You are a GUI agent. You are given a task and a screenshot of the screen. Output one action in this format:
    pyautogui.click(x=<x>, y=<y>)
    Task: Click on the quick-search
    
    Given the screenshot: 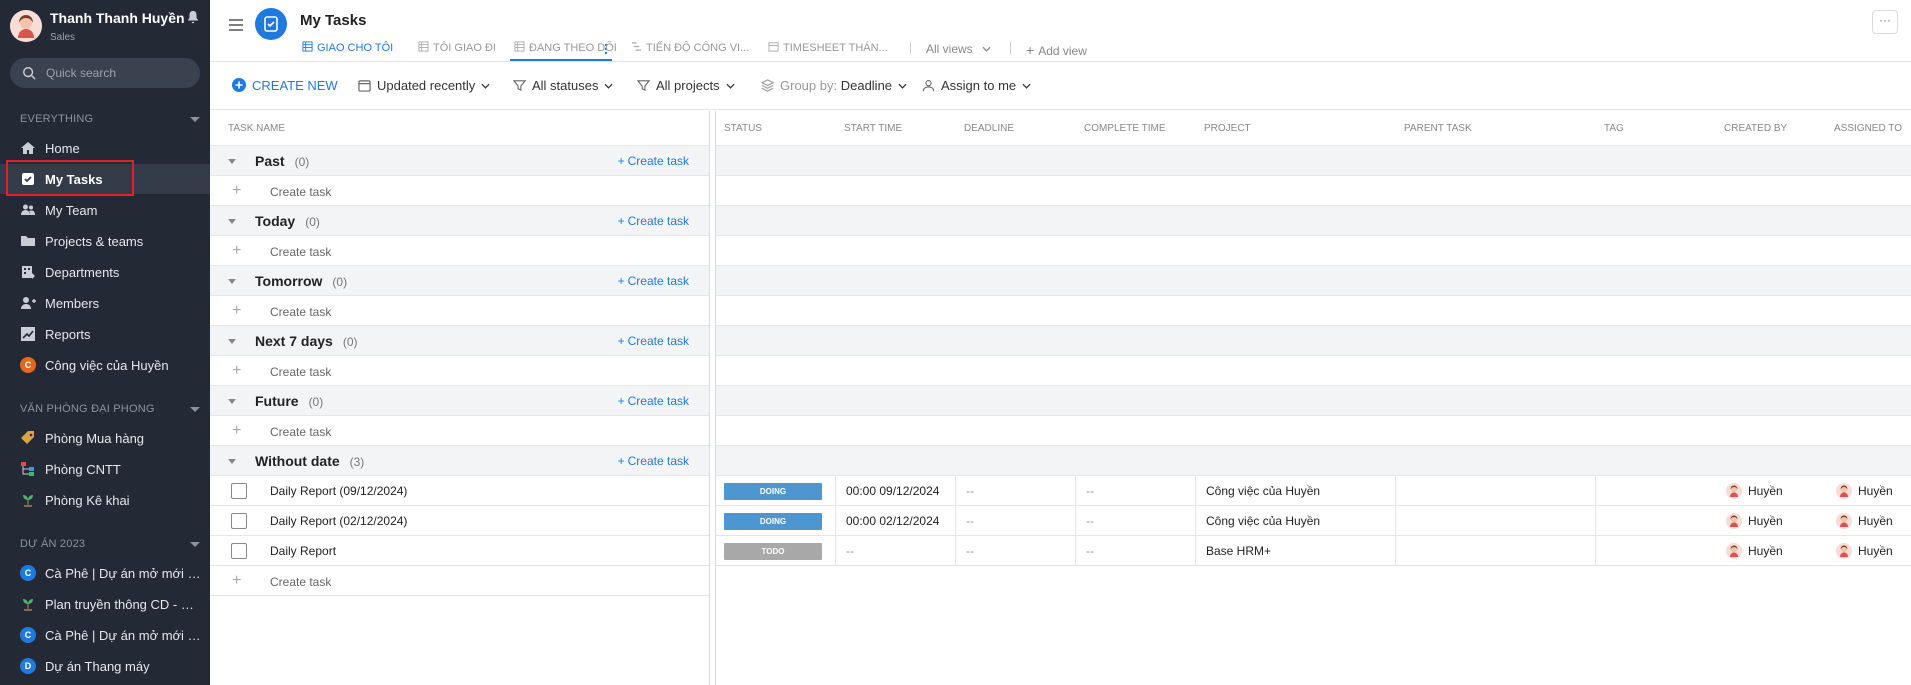 What is the action you would take?
    pyautogui.click(x=105, y=73)
    